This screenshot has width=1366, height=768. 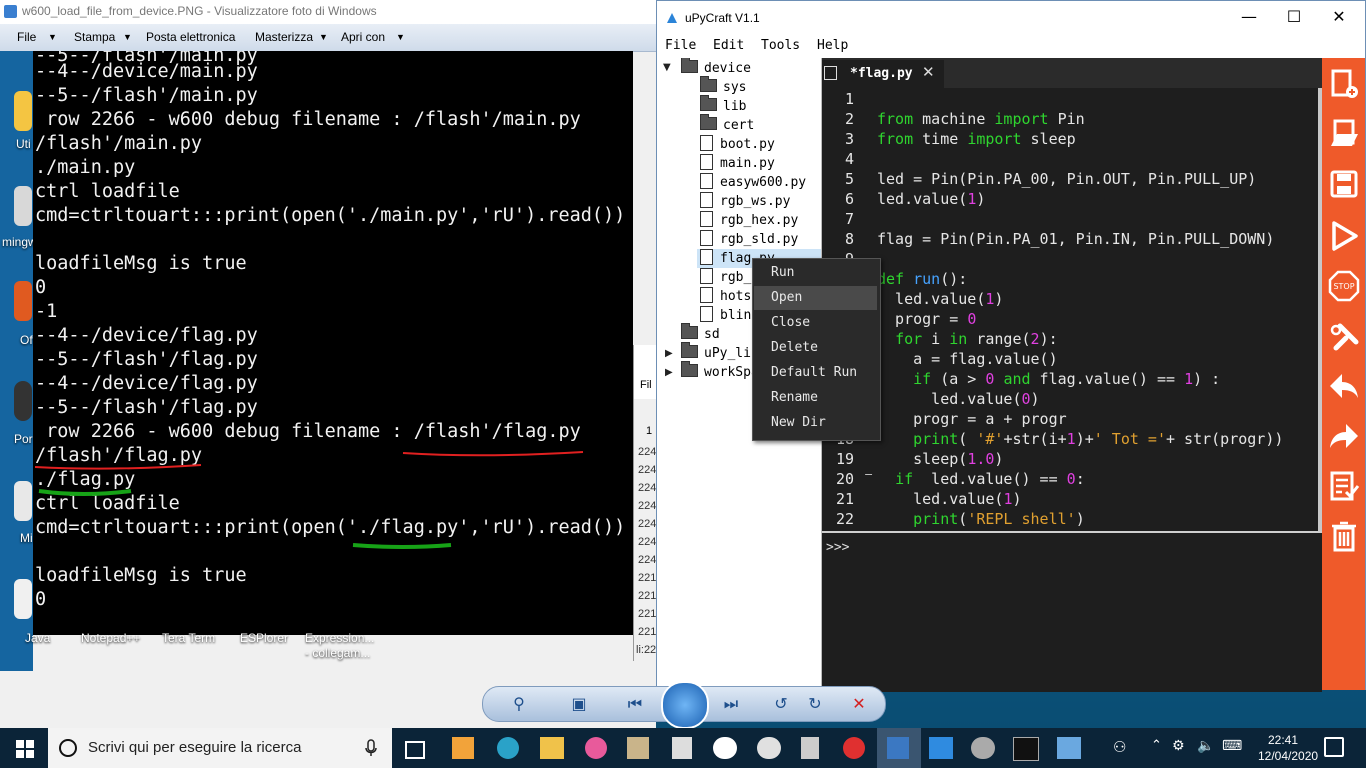 What do you see at coordinates (1178, 746) in the screenshot?
I see `network-icon: ⚙` at bounding box center [1178, 746].